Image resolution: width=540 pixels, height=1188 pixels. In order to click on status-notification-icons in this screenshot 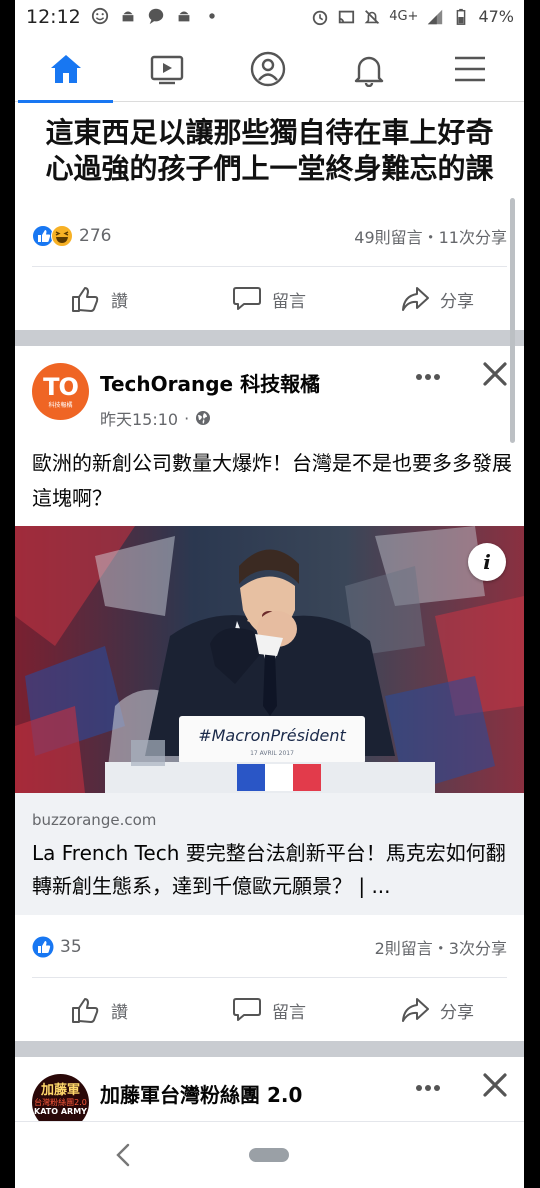, I will do `click(156, 16)`.